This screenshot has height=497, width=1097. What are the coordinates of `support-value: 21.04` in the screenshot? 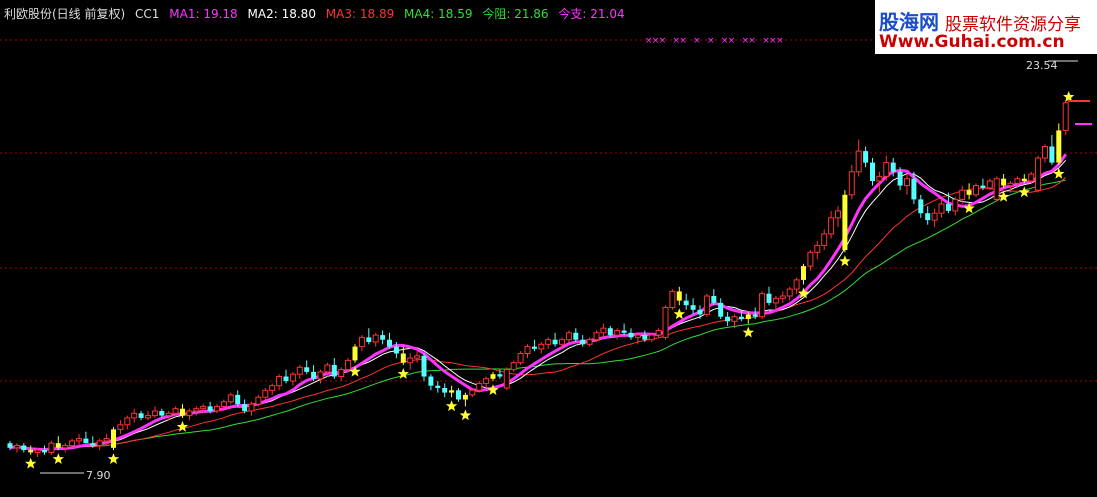 It's located at (607, 14).